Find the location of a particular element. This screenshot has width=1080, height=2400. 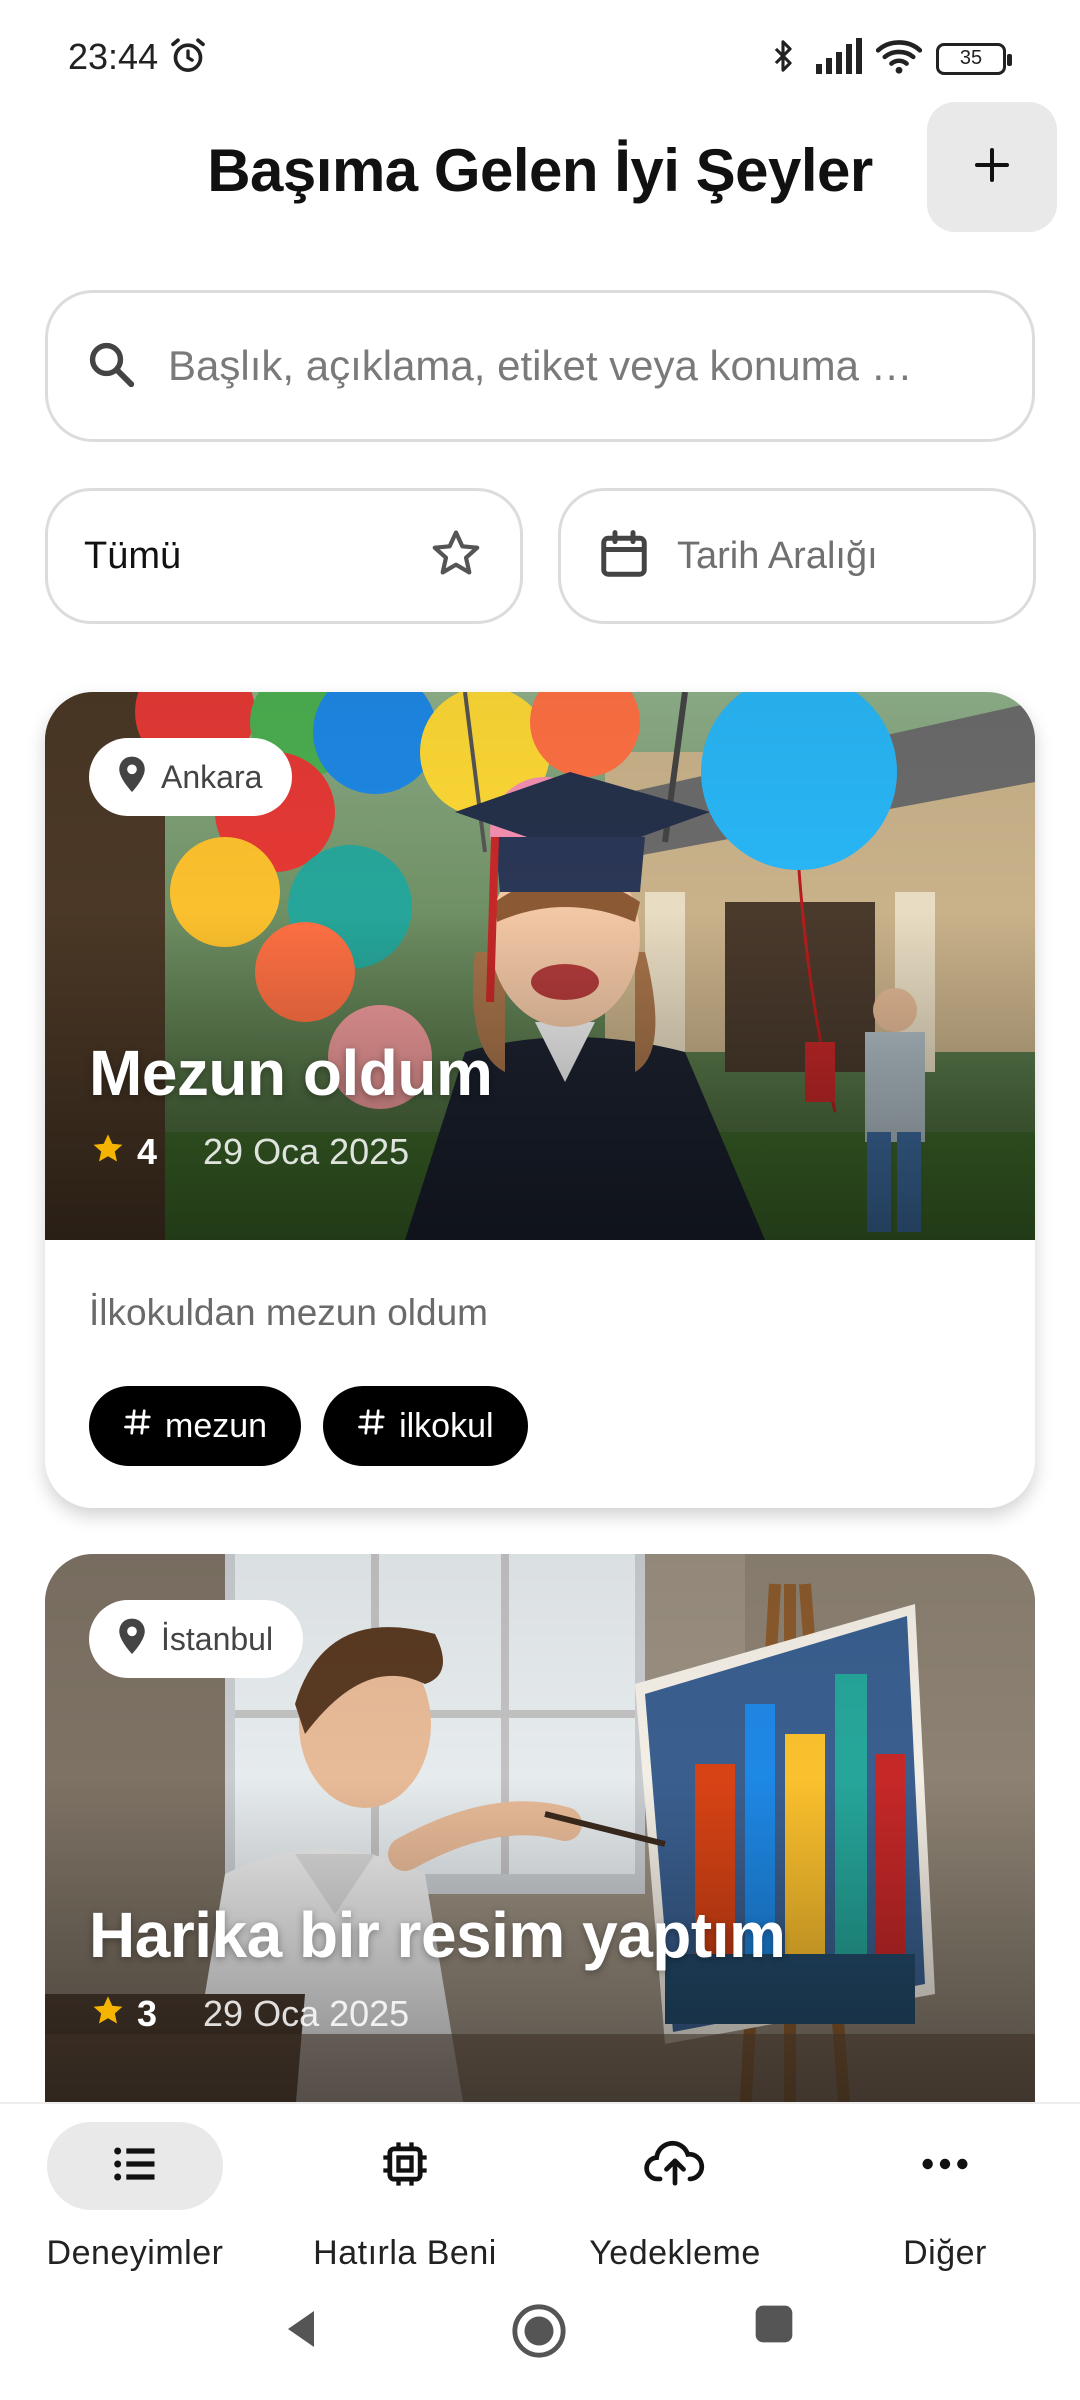

search-icon is located at coordinates (111, 366).